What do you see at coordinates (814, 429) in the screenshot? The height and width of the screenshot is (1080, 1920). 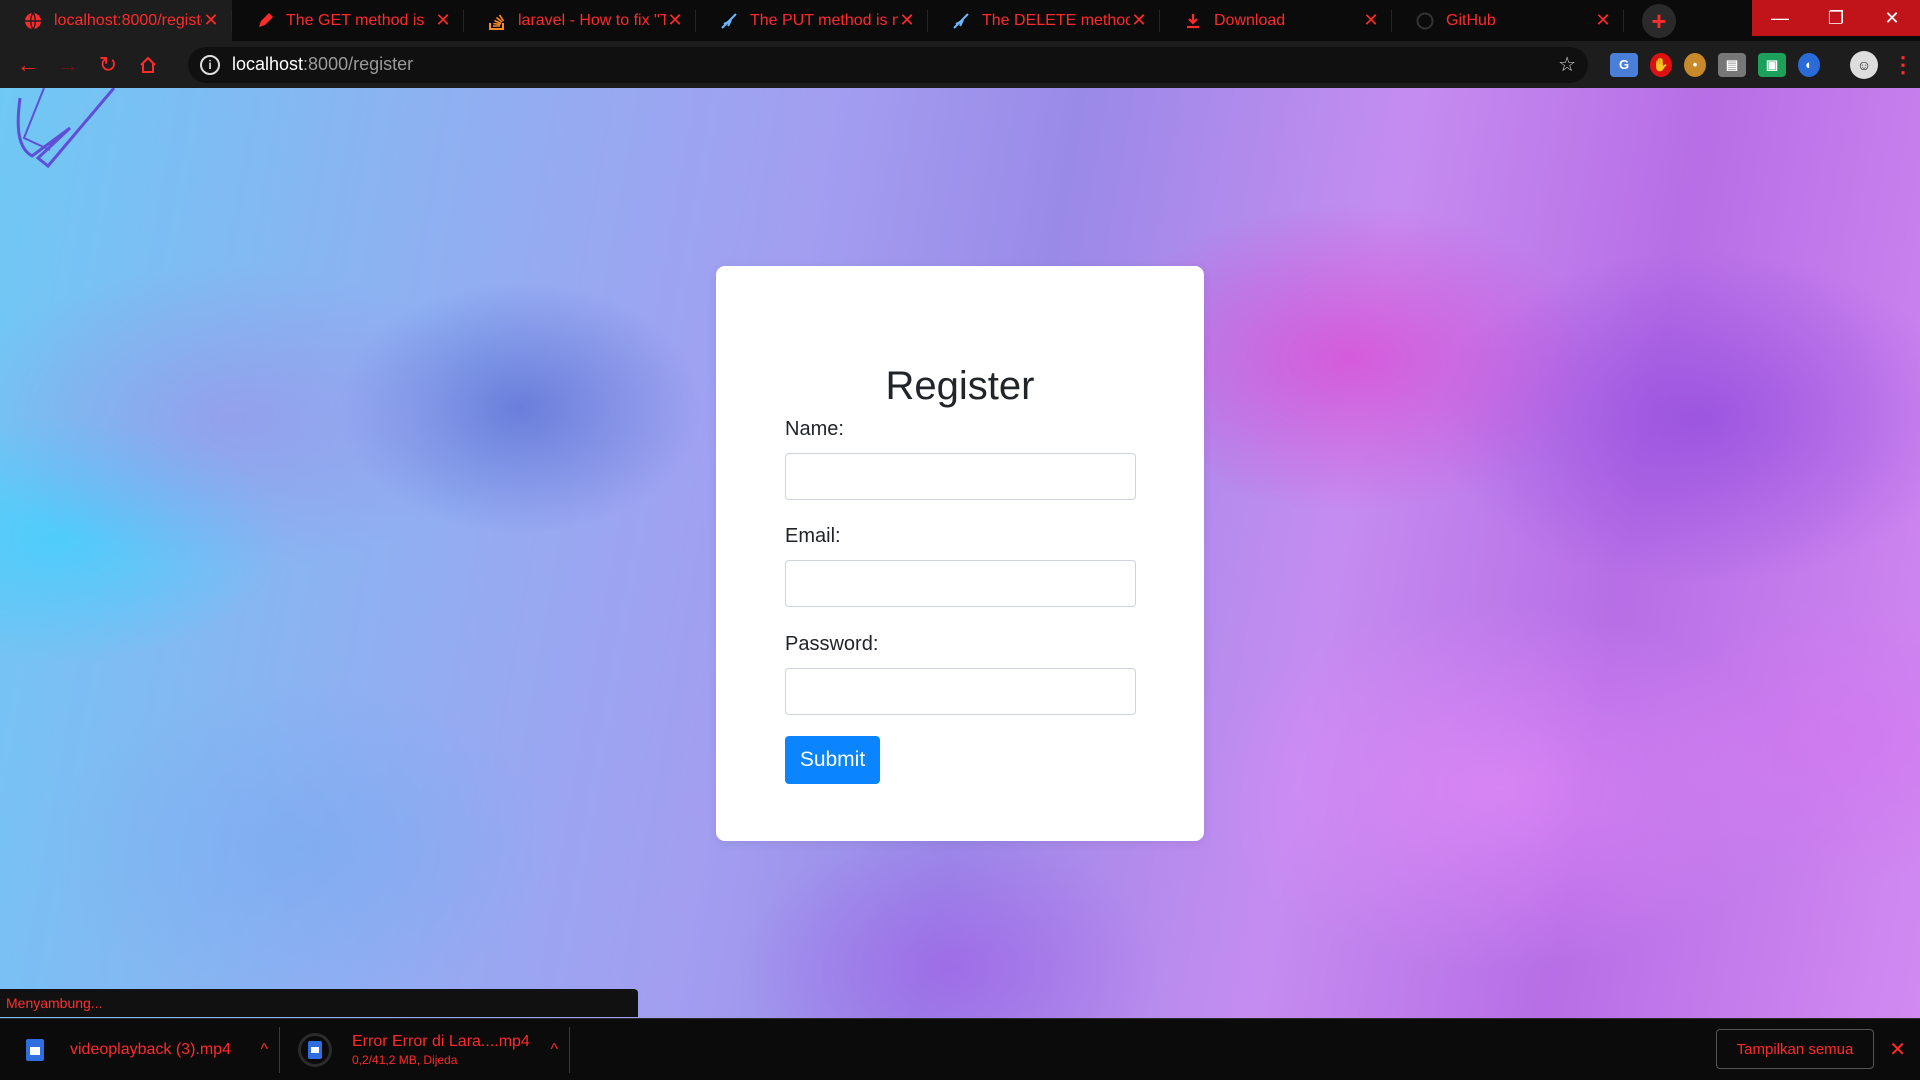 I see `name-label: Name:` at bounding box center [814, 429].